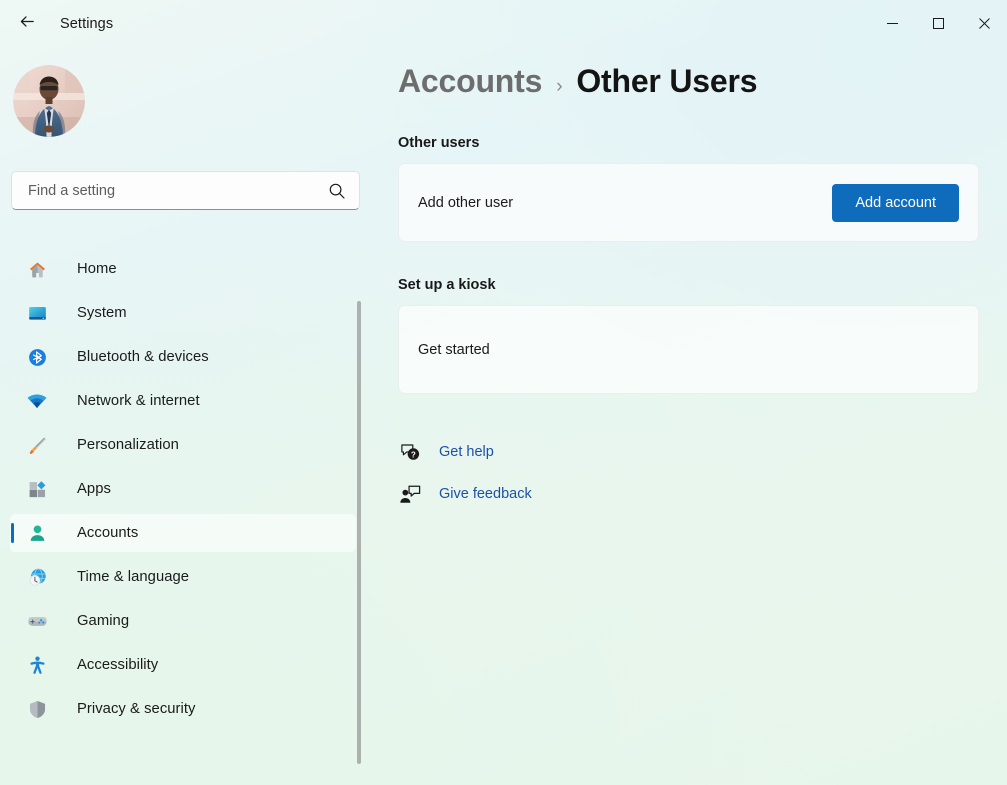 The image size is (1007, 785). I want to click on sidebar-item-apps: Apps, so click(183, 489).